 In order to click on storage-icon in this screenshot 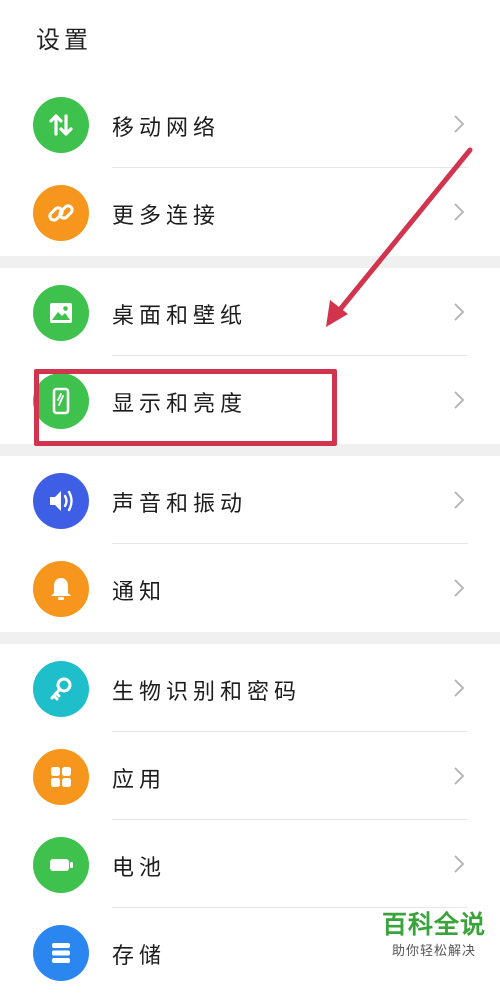, I will do `click(61, 953)`.